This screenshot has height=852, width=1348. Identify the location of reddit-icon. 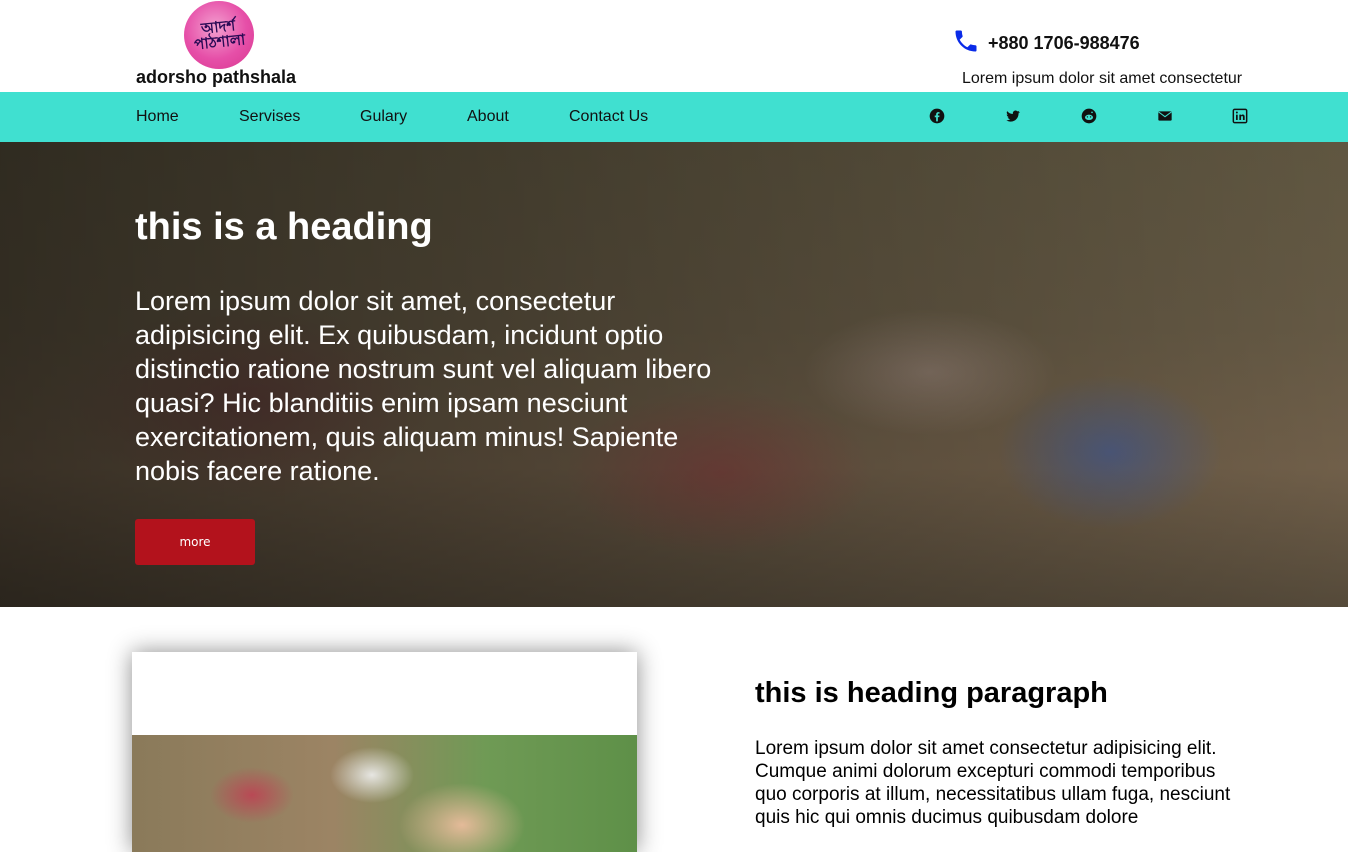
(1089, 116).